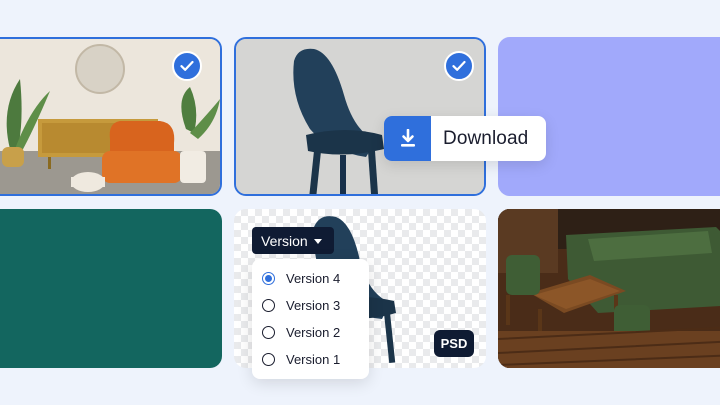 Image resolution: width=720 pixels, height=405 pixels. Describe the element at coordinates (313, 359) in the screenshot. I see `version-option-label: Version 1` at that location.